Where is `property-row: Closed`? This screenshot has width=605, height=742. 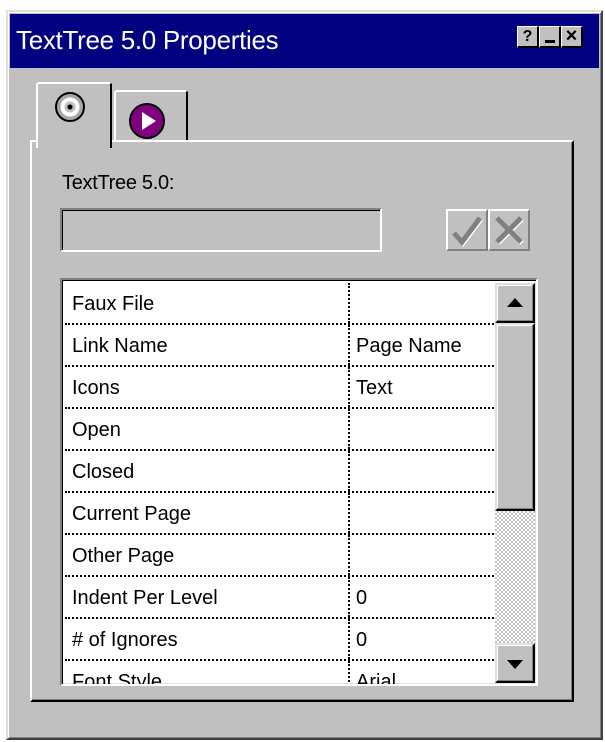
property-row: Closed is located at coordinates (281, 472).